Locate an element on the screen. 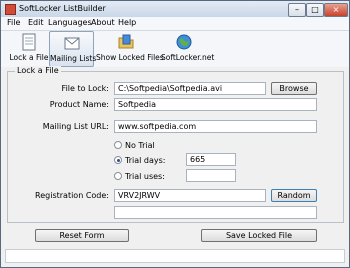 The image size is (350, 268). menu-help: Help is located at coordinates (127, 22).